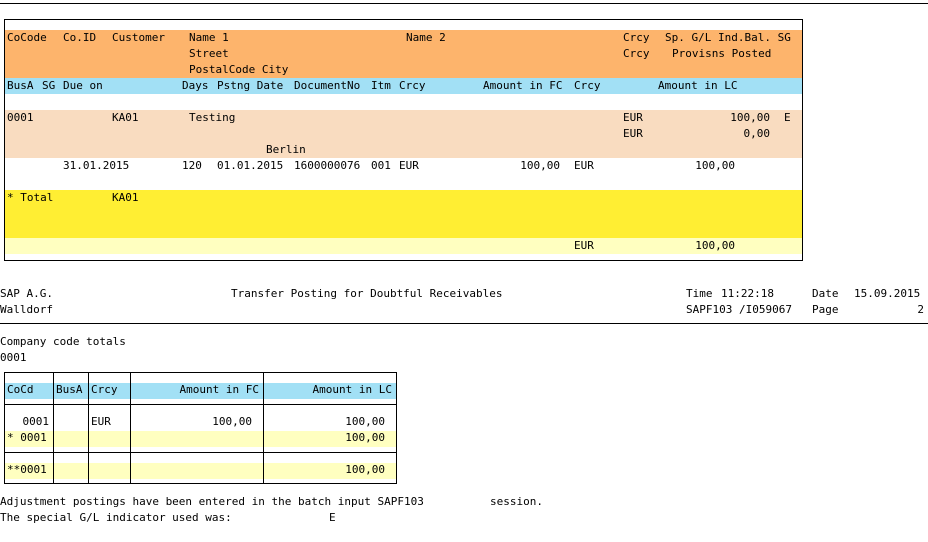 This screenshot has height=542, width=928. What do you see at coordinates (523, 85) in the screenshot?
I see `col-amount-fc: Amount in FC` at bounding box center [523, 85].